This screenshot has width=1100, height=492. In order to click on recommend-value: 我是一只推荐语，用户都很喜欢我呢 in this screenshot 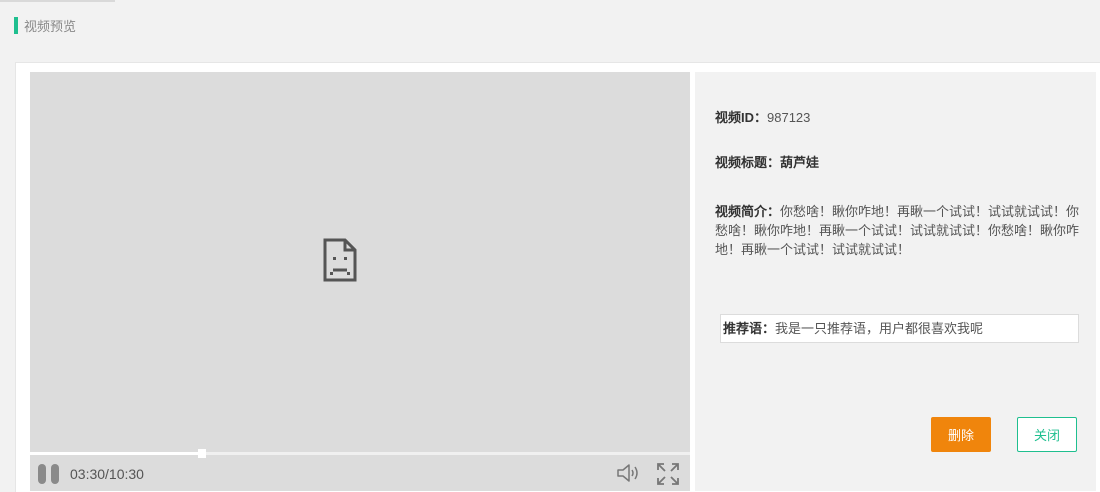, I will do `click(879, 328)`.